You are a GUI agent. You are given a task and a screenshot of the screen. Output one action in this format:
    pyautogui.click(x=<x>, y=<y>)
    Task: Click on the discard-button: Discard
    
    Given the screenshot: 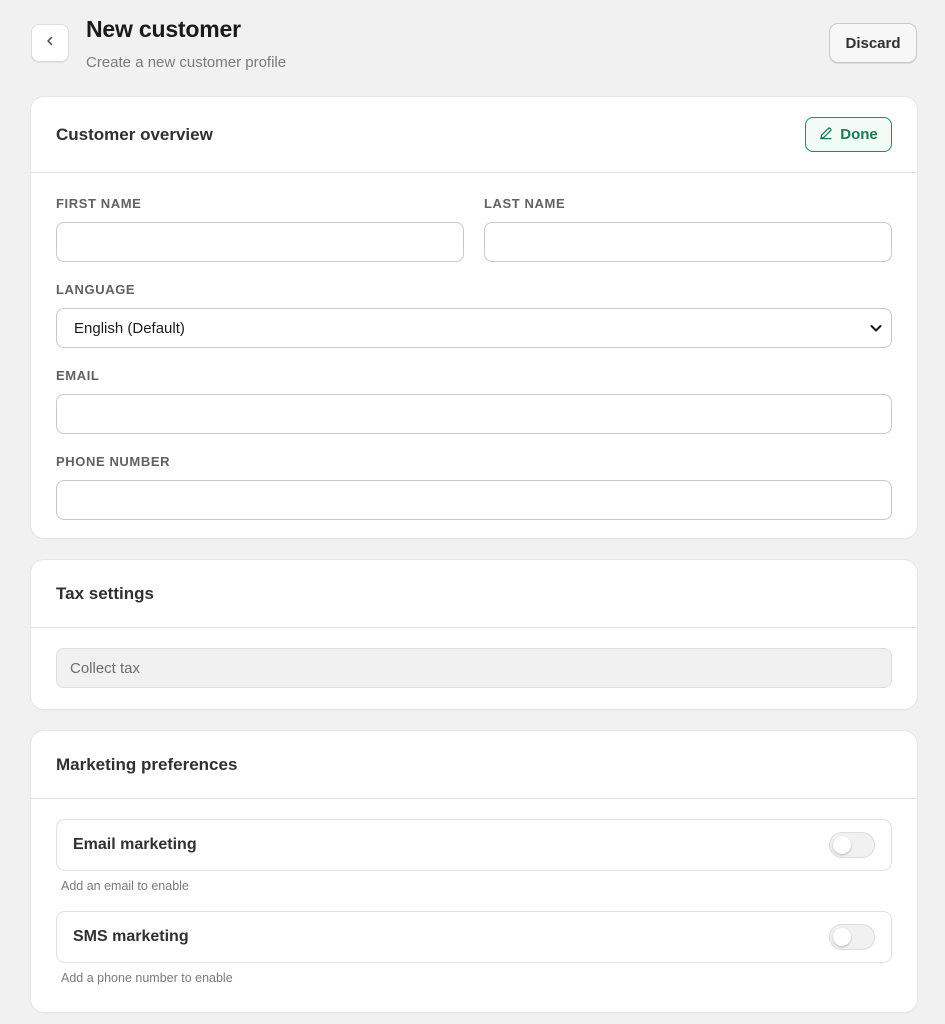 What is the action you would take?
    pyautogui.click(x=873, y=43)
    